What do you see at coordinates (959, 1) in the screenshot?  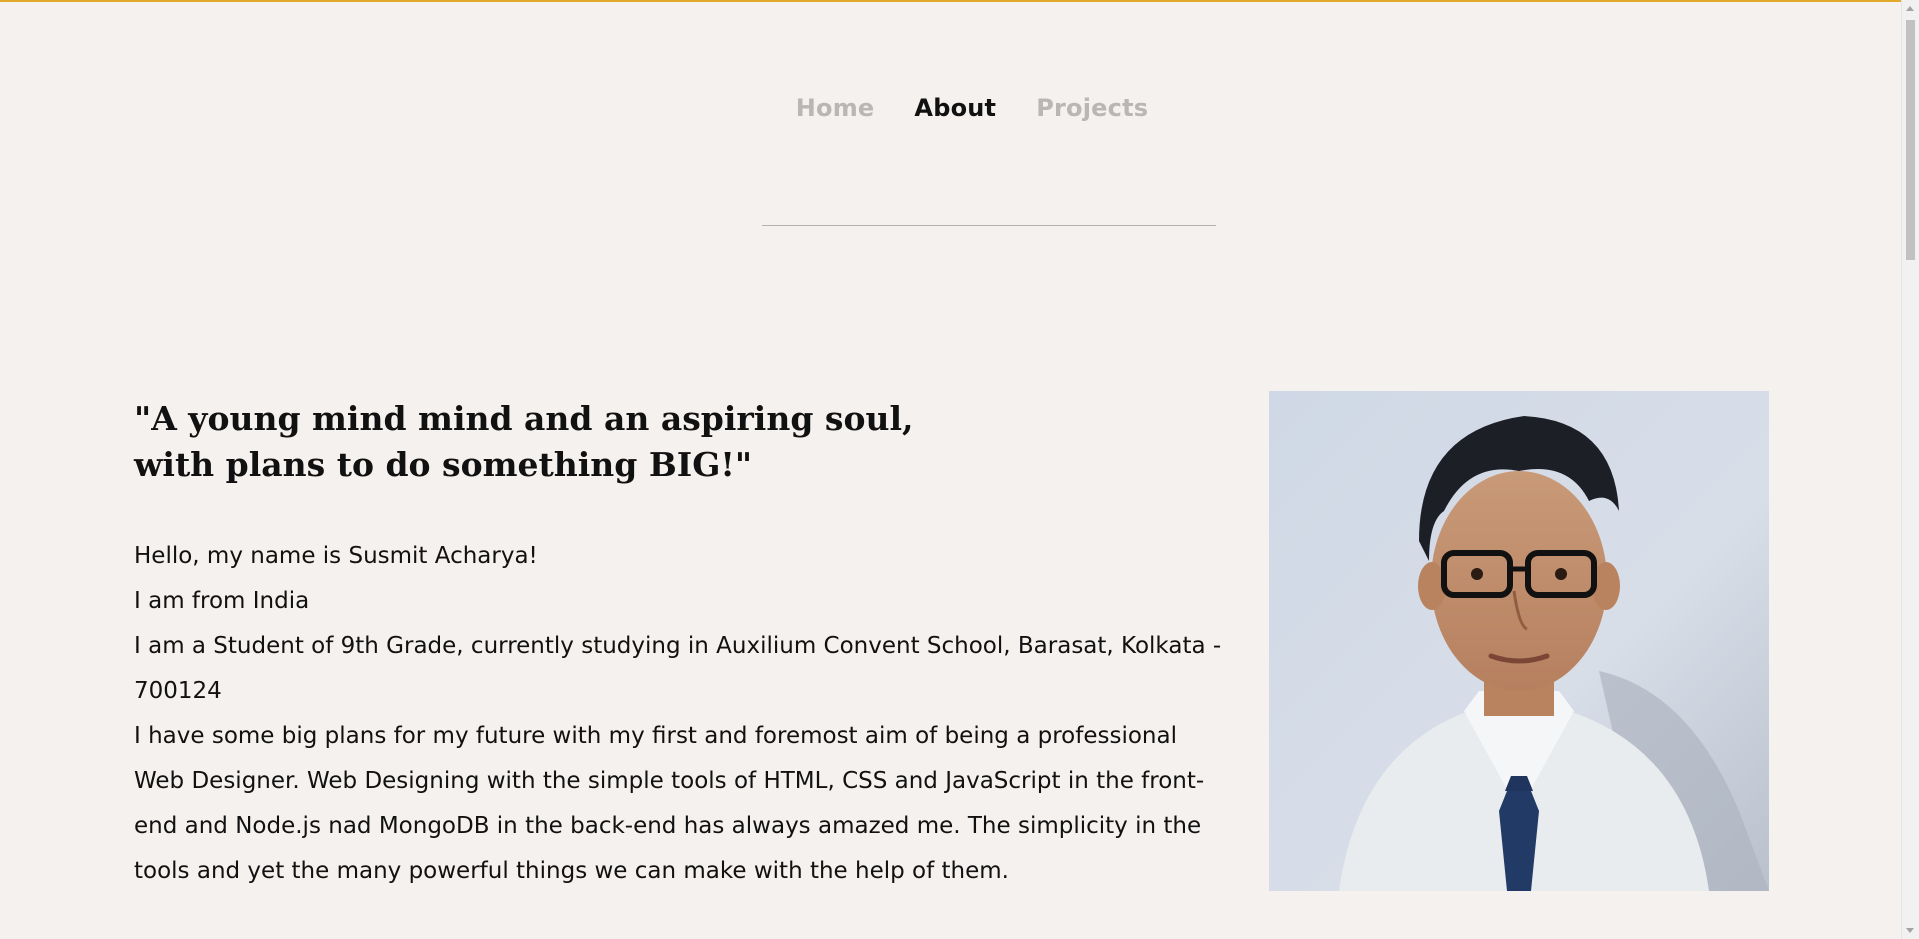 I see `top-accent-bar` at bounding box center [959, 1].